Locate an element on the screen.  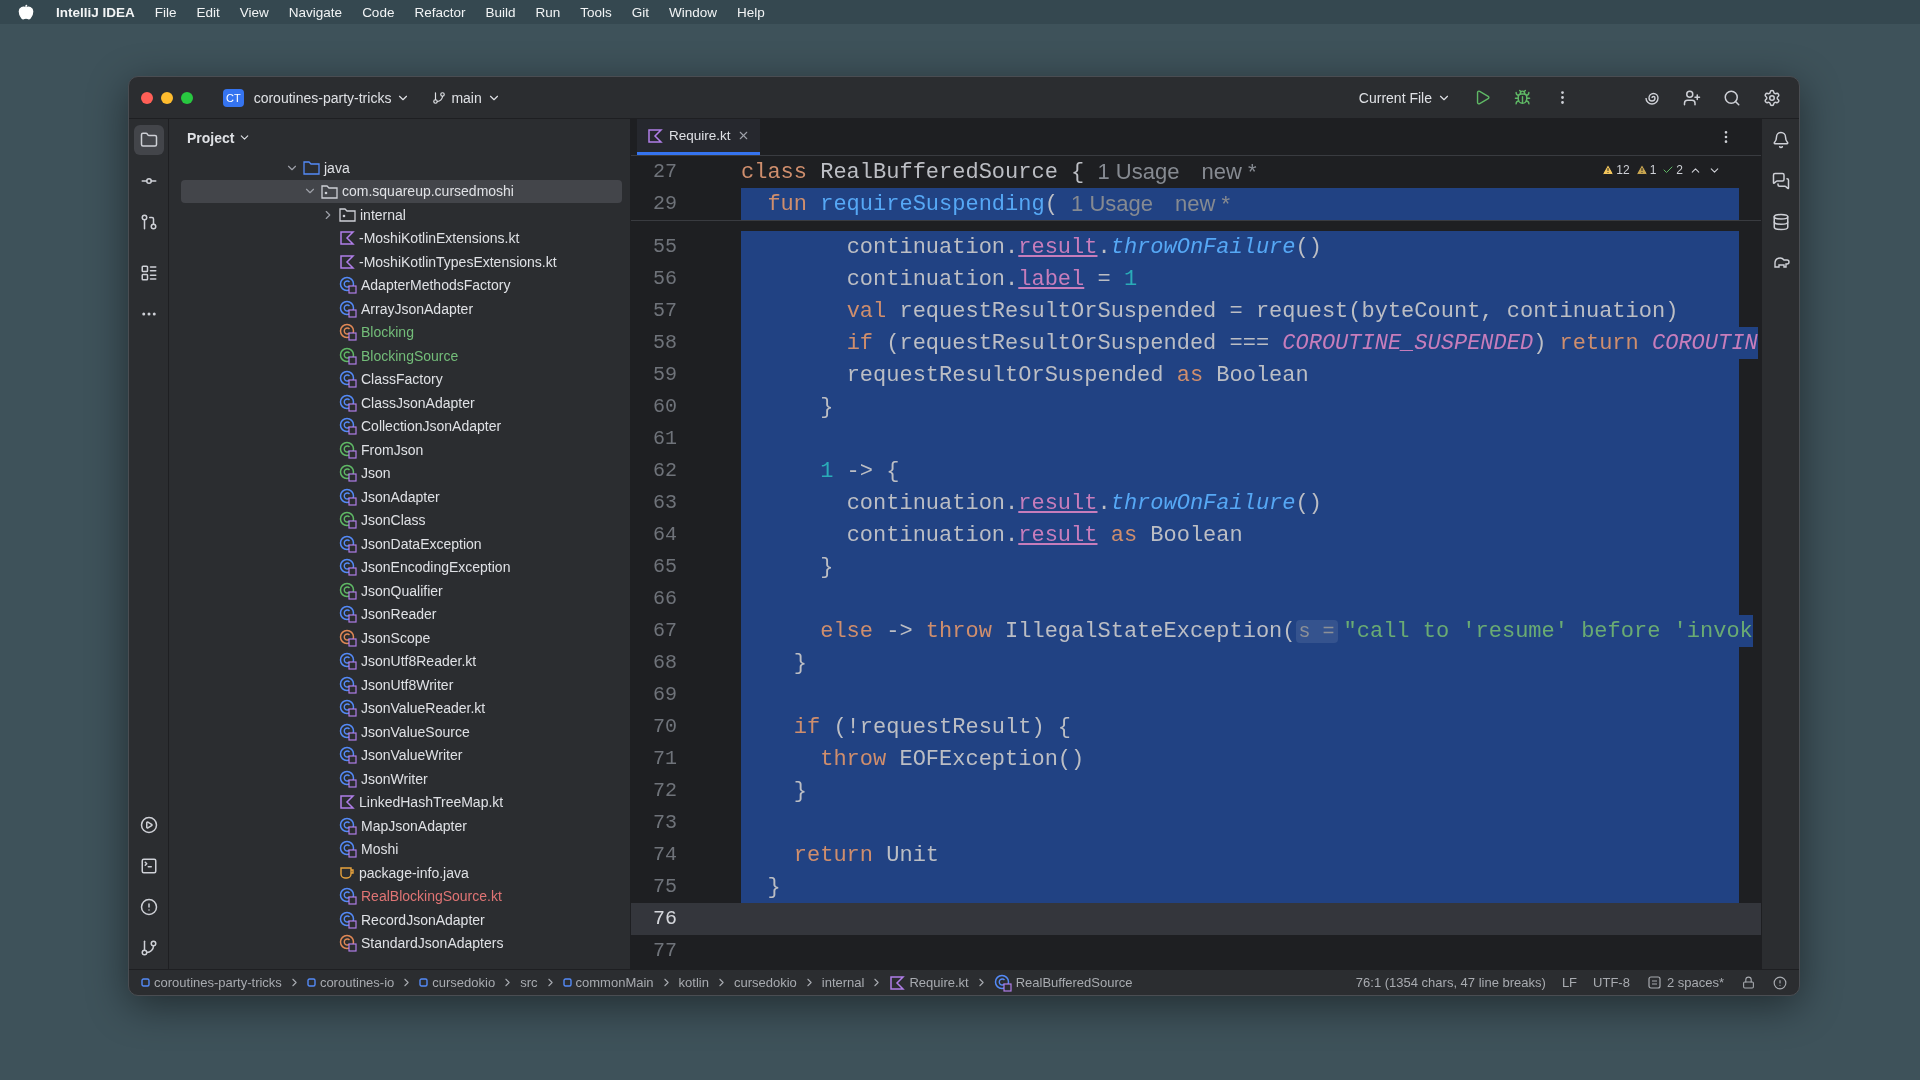
line-number: 68 is located at coordinates (665, 663).